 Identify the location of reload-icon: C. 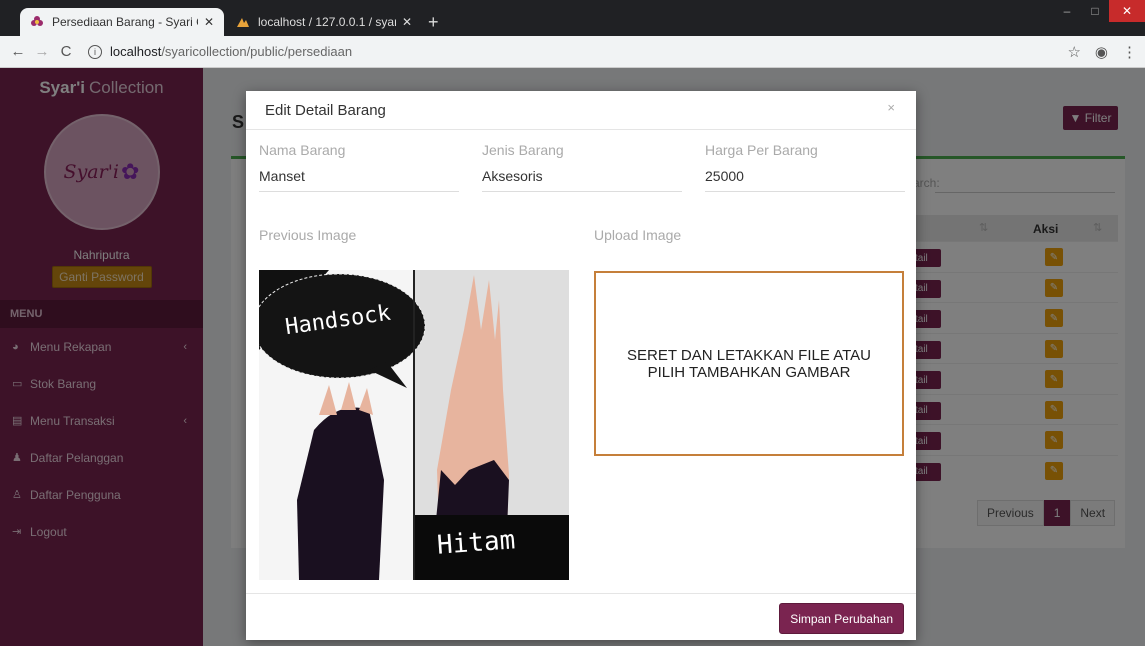
(66, 51).